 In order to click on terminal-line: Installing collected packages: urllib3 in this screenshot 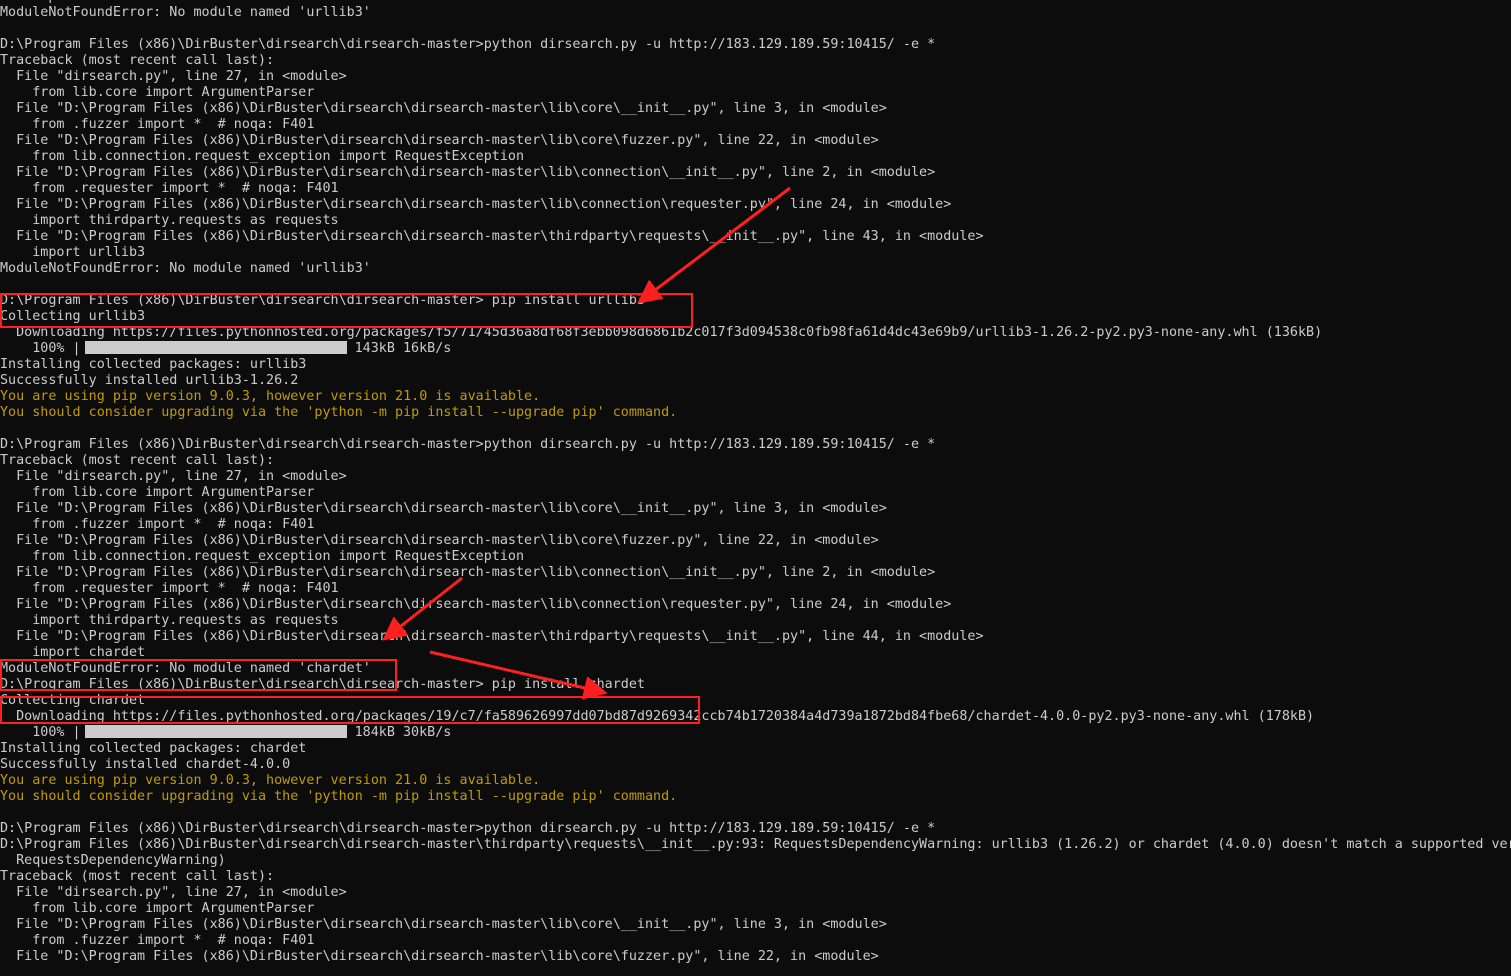, I will do `click(153, 364)`.